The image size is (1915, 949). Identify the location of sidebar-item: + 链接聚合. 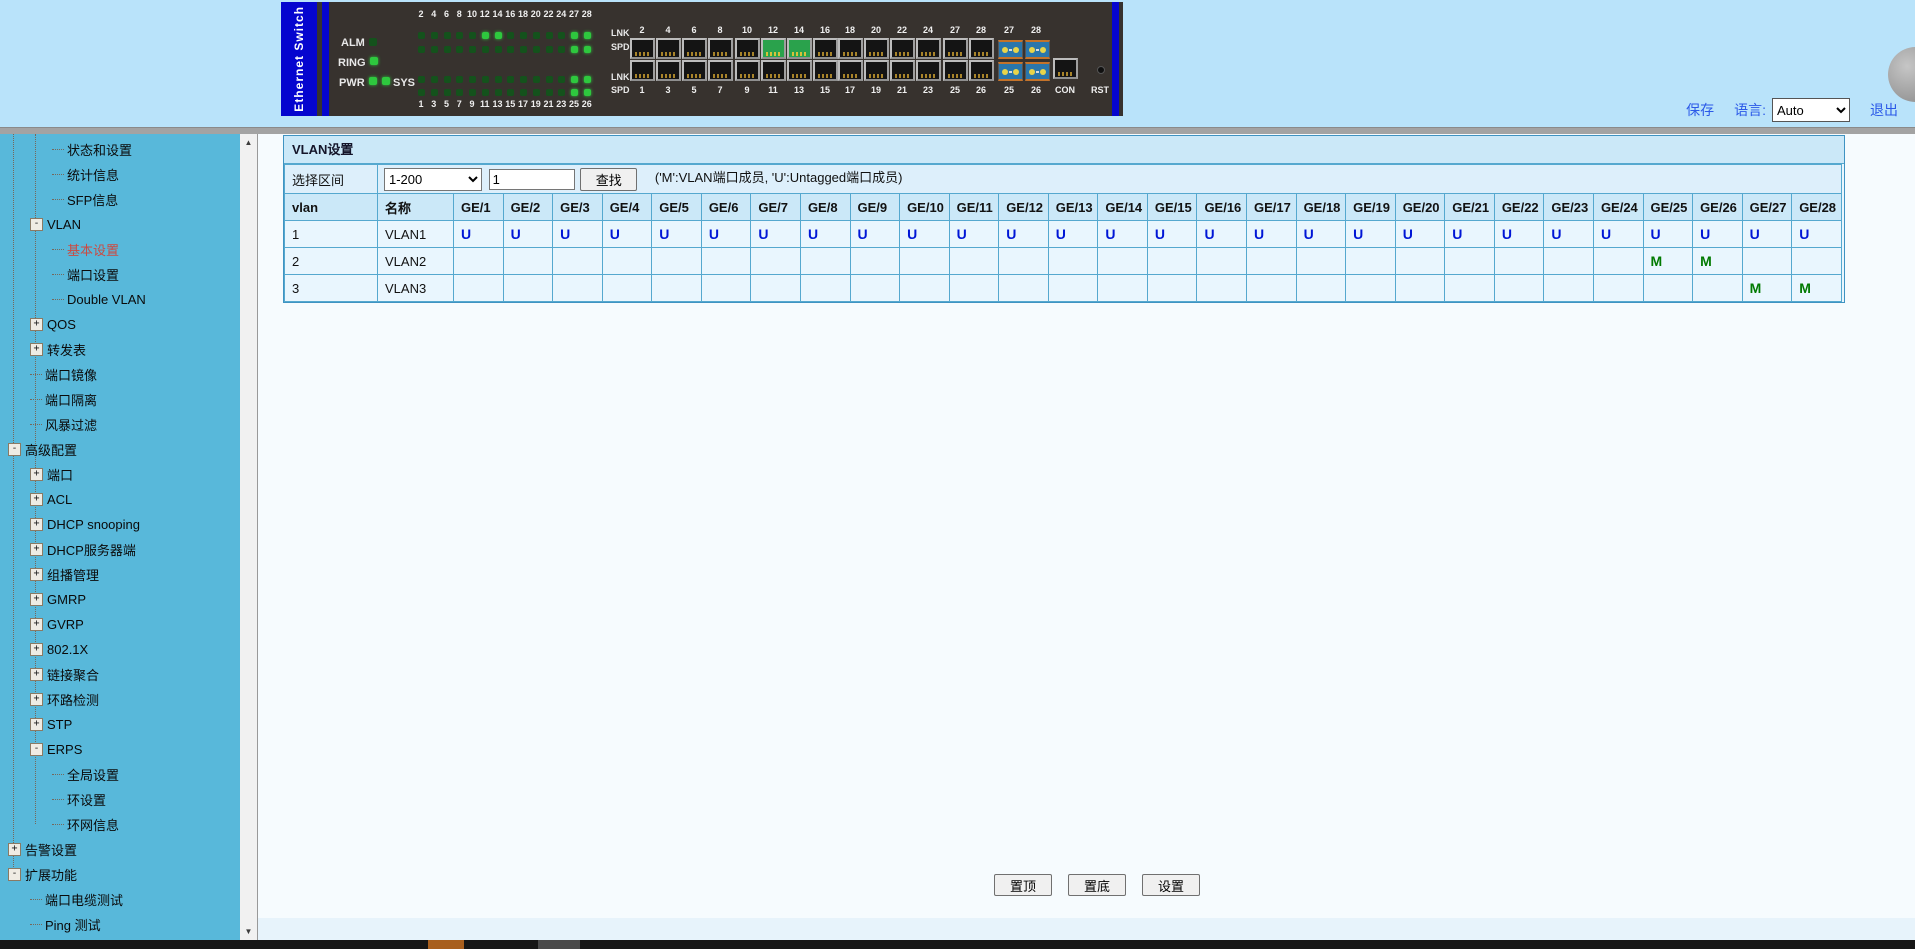
(120, 674).